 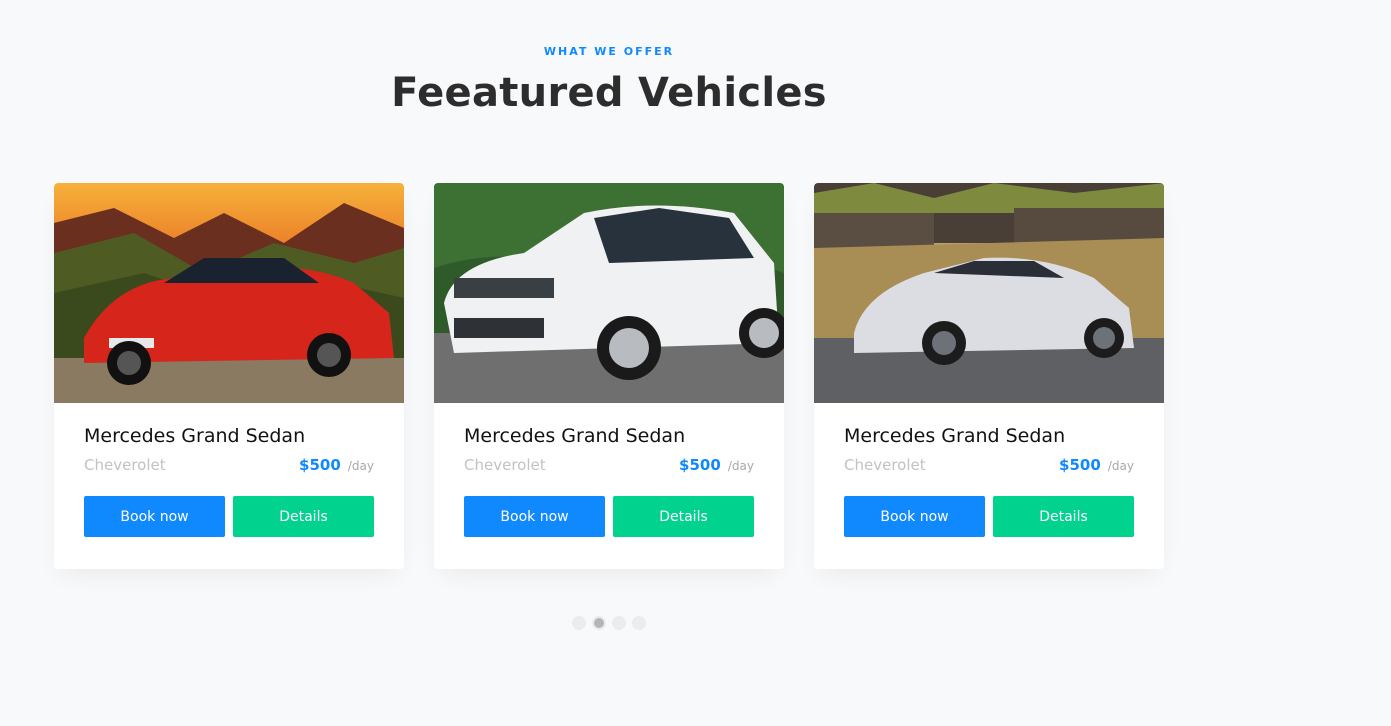 What do you see at coordinates (609, 51) in the screenshot?
I see `section-subheading: WHAT WE OFFER` at bounding box center [609, 51].